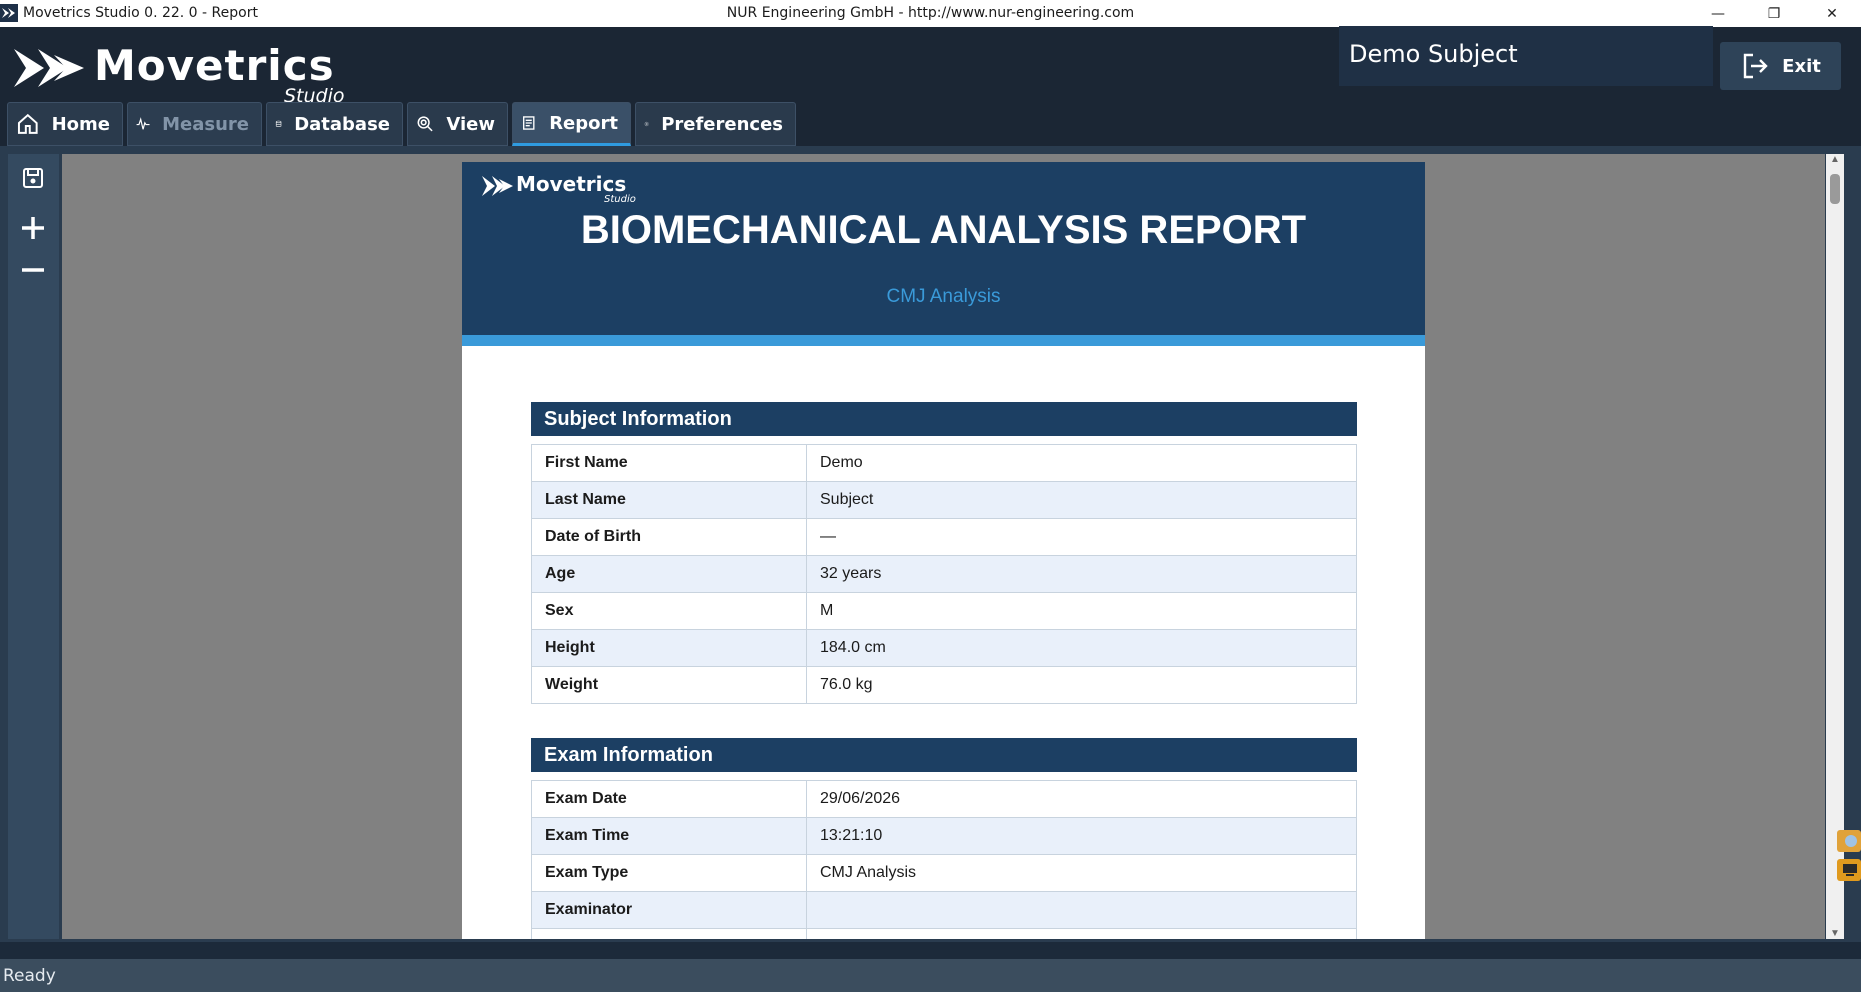 The width and height of the screenshot is (1861, 992). What do you see at coordinates (143, 123) in the screenshot?
I see `pulse-icon` at bounding box center [143, 123].